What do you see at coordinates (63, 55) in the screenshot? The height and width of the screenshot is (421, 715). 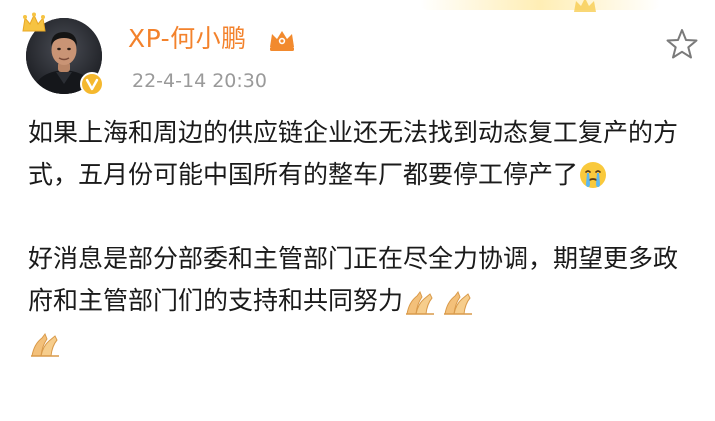 I see `avatar-container` at bounding box center [63, 55].